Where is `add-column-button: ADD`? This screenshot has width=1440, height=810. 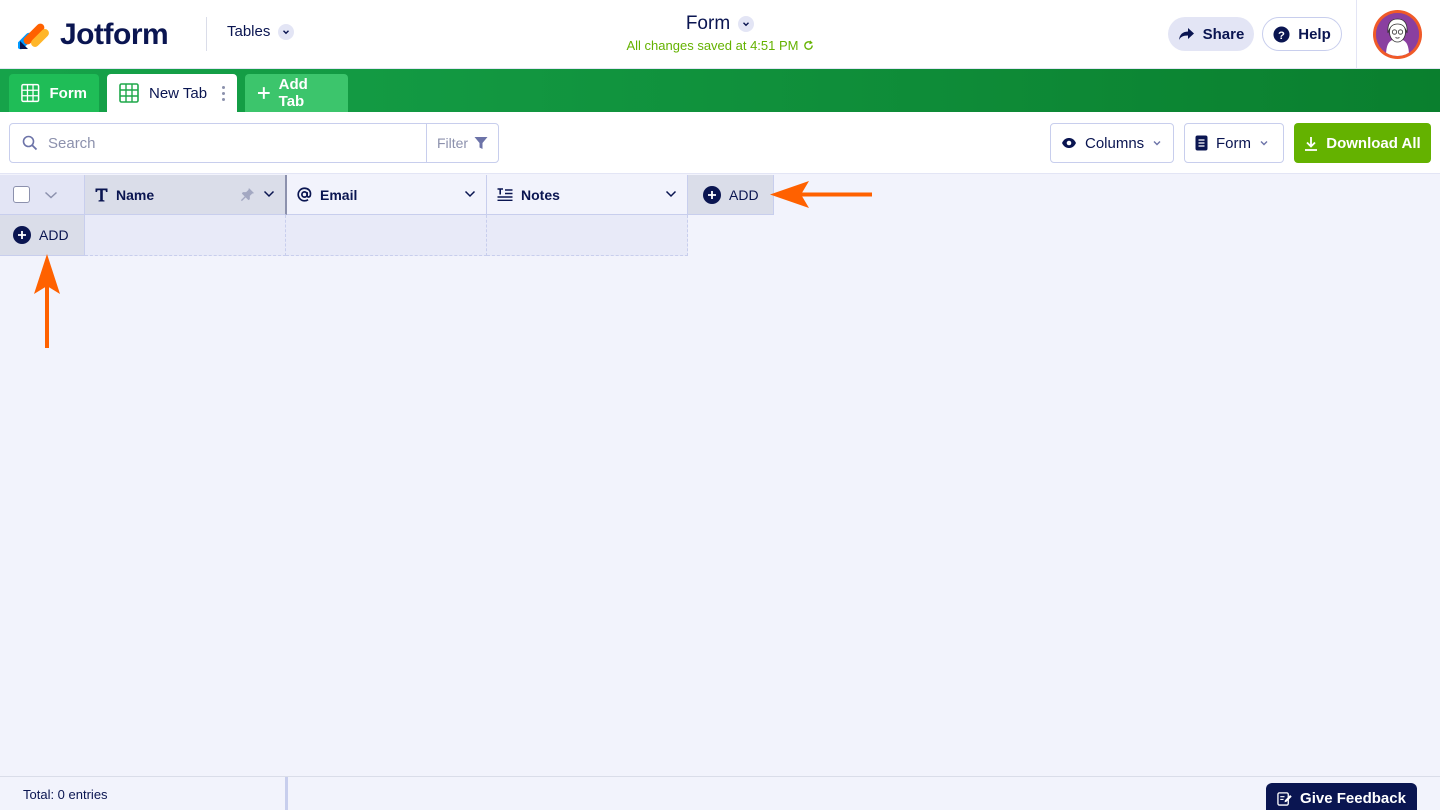
add-column-button: ADD is located at coordinates (731, 195).